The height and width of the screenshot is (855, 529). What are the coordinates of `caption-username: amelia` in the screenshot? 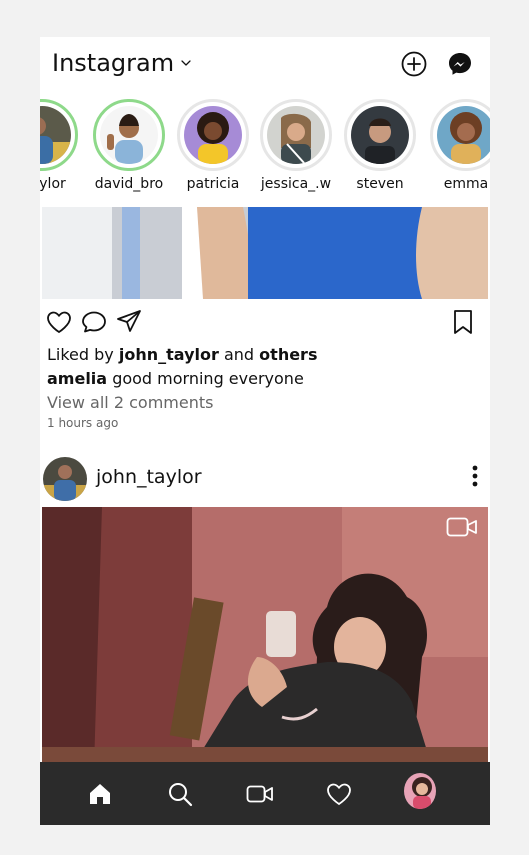 It's located at (77, 378).